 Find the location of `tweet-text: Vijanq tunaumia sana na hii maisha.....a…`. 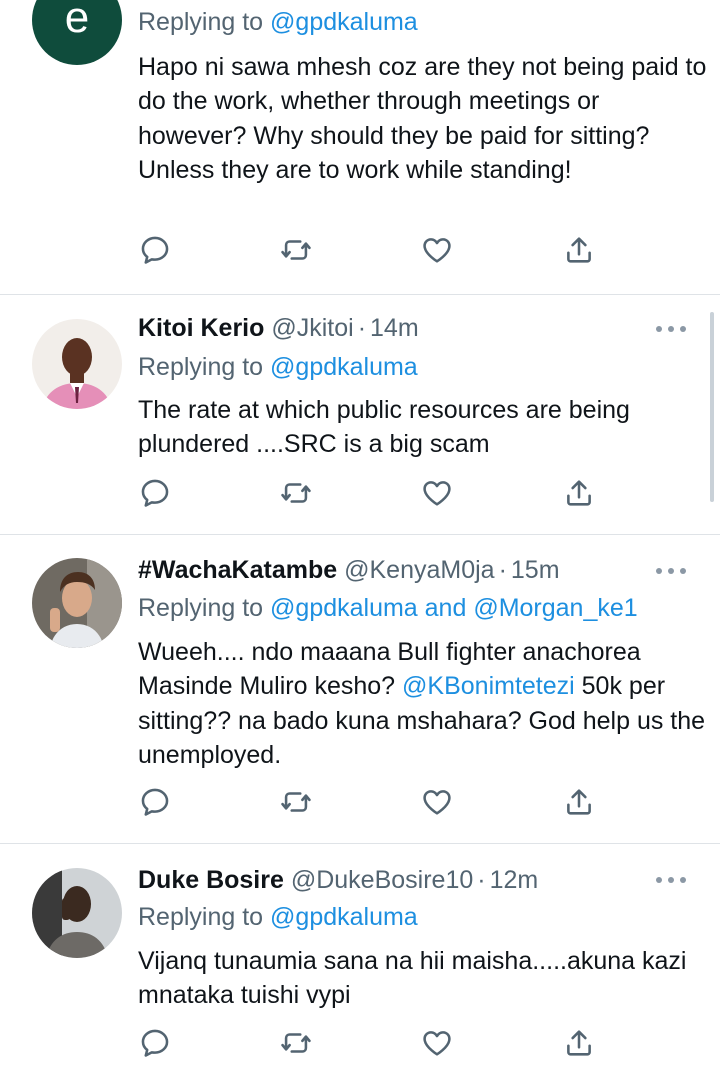

tweet-text: Vijanq tunaumia sana na hii maisha.....a… is located at coordinates (412, 978).